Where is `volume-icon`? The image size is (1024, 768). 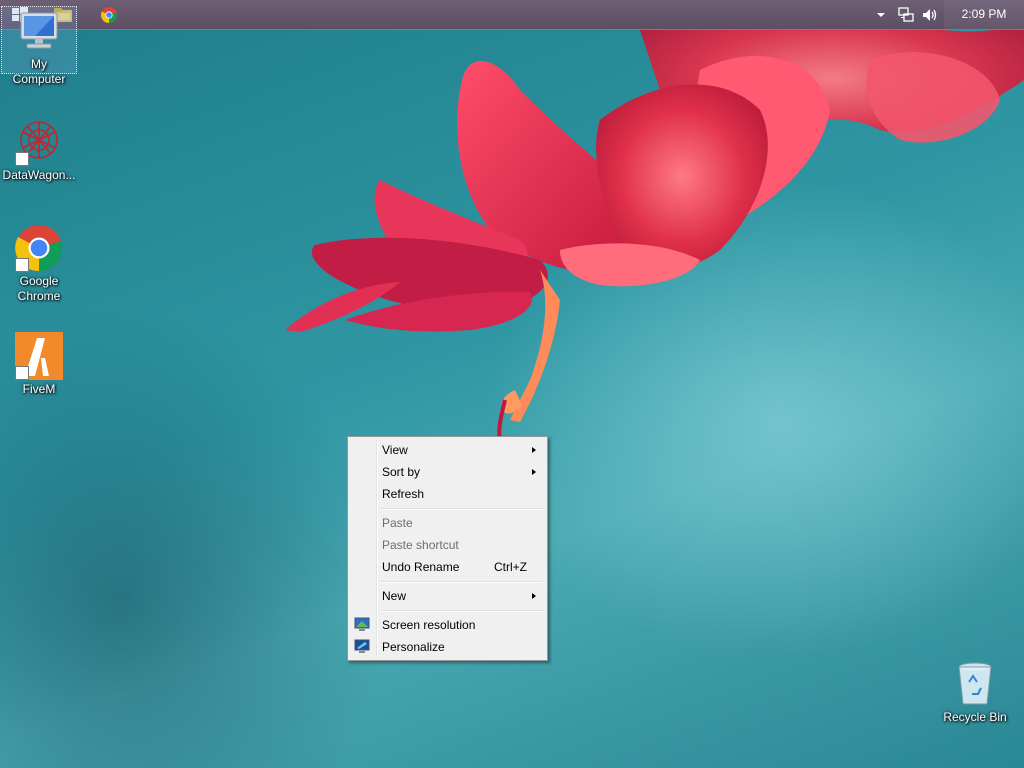 volume-icon is located at coordinates (930, 15).